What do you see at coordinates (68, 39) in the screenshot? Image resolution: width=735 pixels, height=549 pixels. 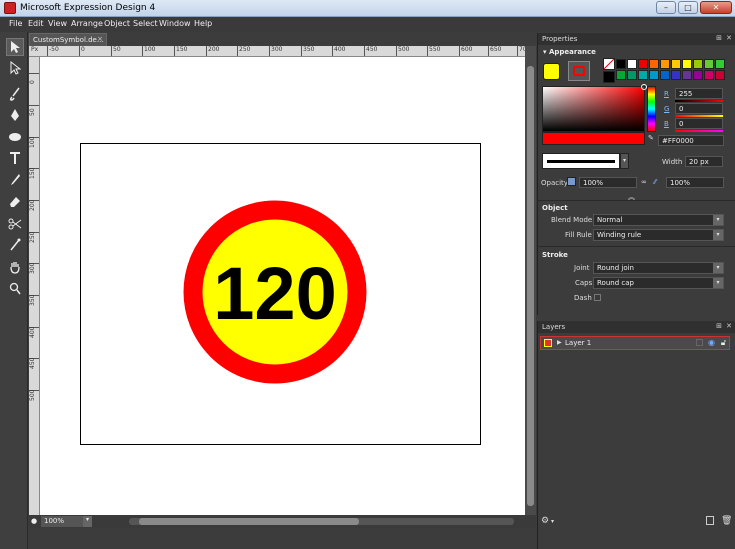 I see `document-tab: CustomSymbol.de... ×` at bounding box center [68, 39].